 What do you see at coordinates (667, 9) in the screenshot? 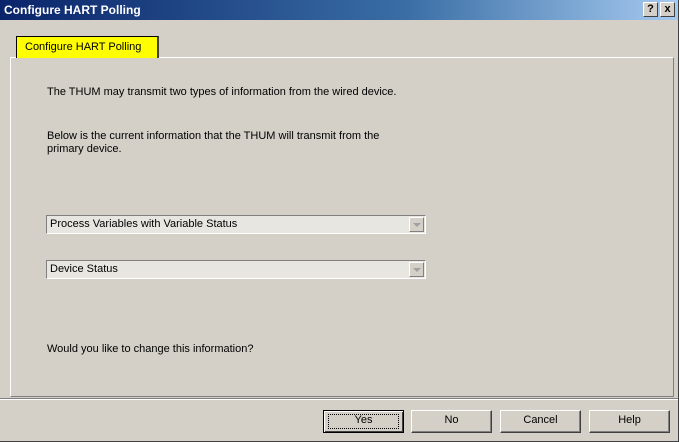
I see `close-icon: x` at bounding box center [667, 9].